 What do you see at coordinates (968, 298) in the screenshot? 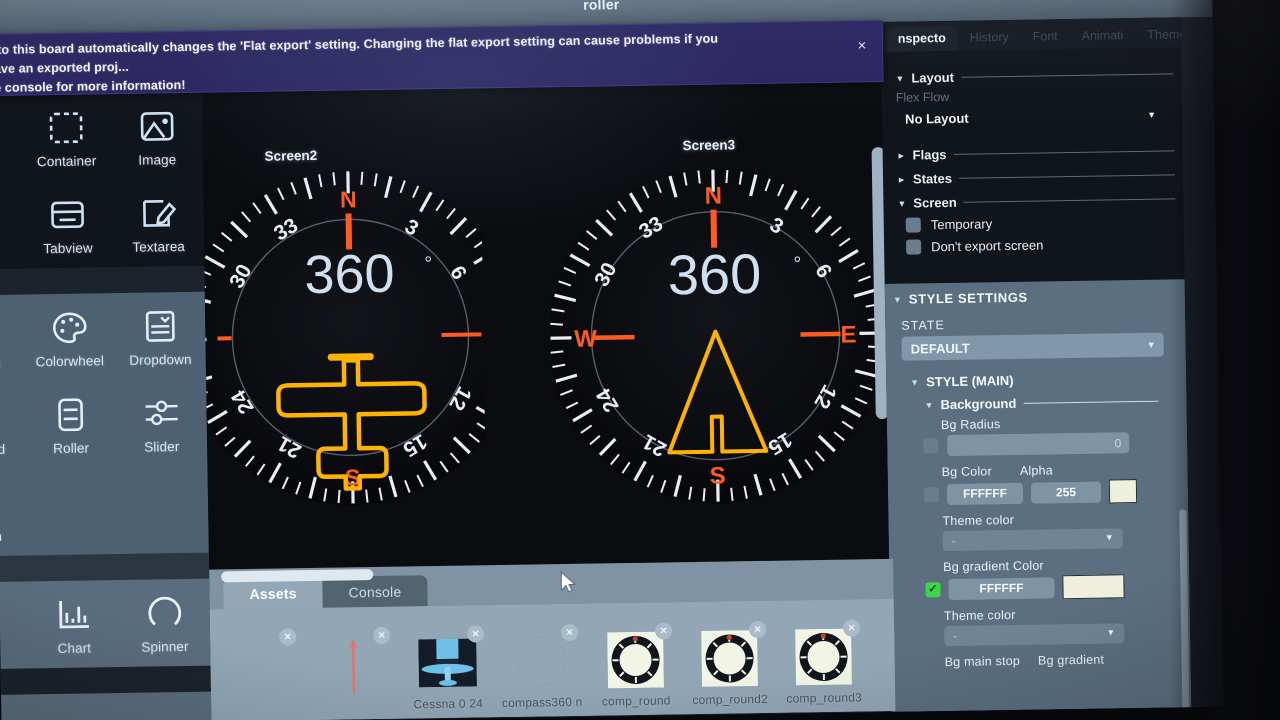
I see `section-title: STYLE SETTINGS` at bounding box center [968, 298].